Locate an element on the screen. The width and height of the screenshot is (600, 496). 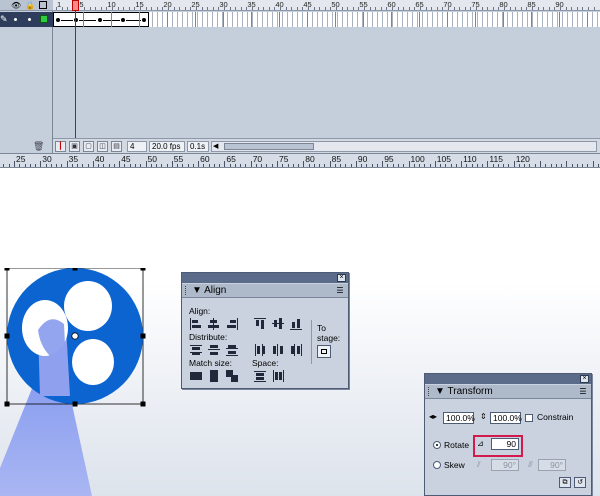
distribute-bottom-edge-icon is located at coordinates (232, 350).